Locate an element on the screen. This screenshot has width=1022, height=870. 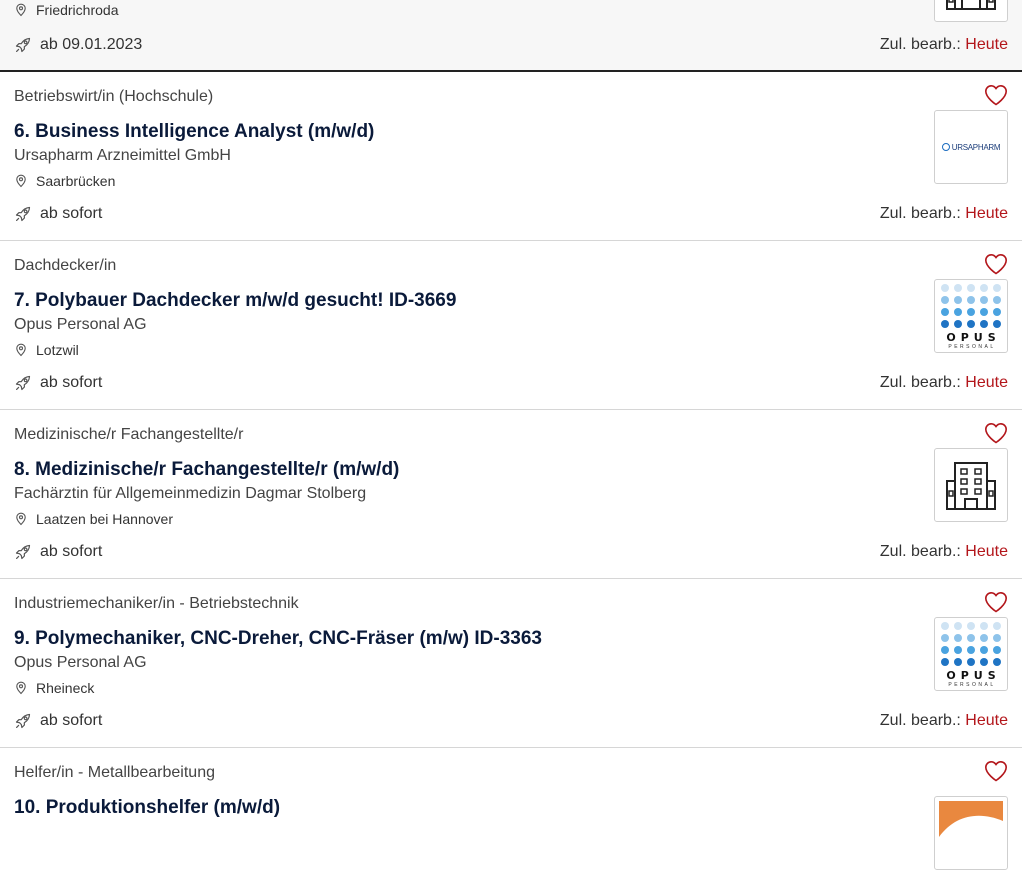
job-location: Rheineck is located at coordinates (54, 688).